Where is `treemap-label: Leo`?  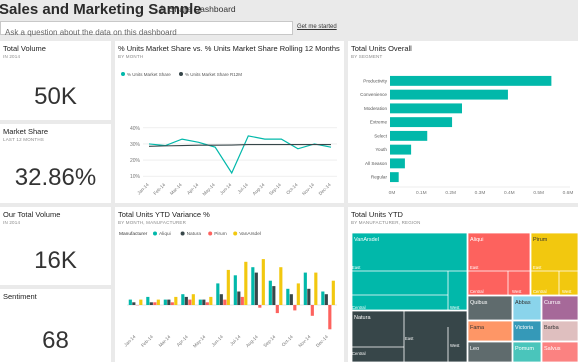
treemap-label: Leo is located at coordinates (474, 349).